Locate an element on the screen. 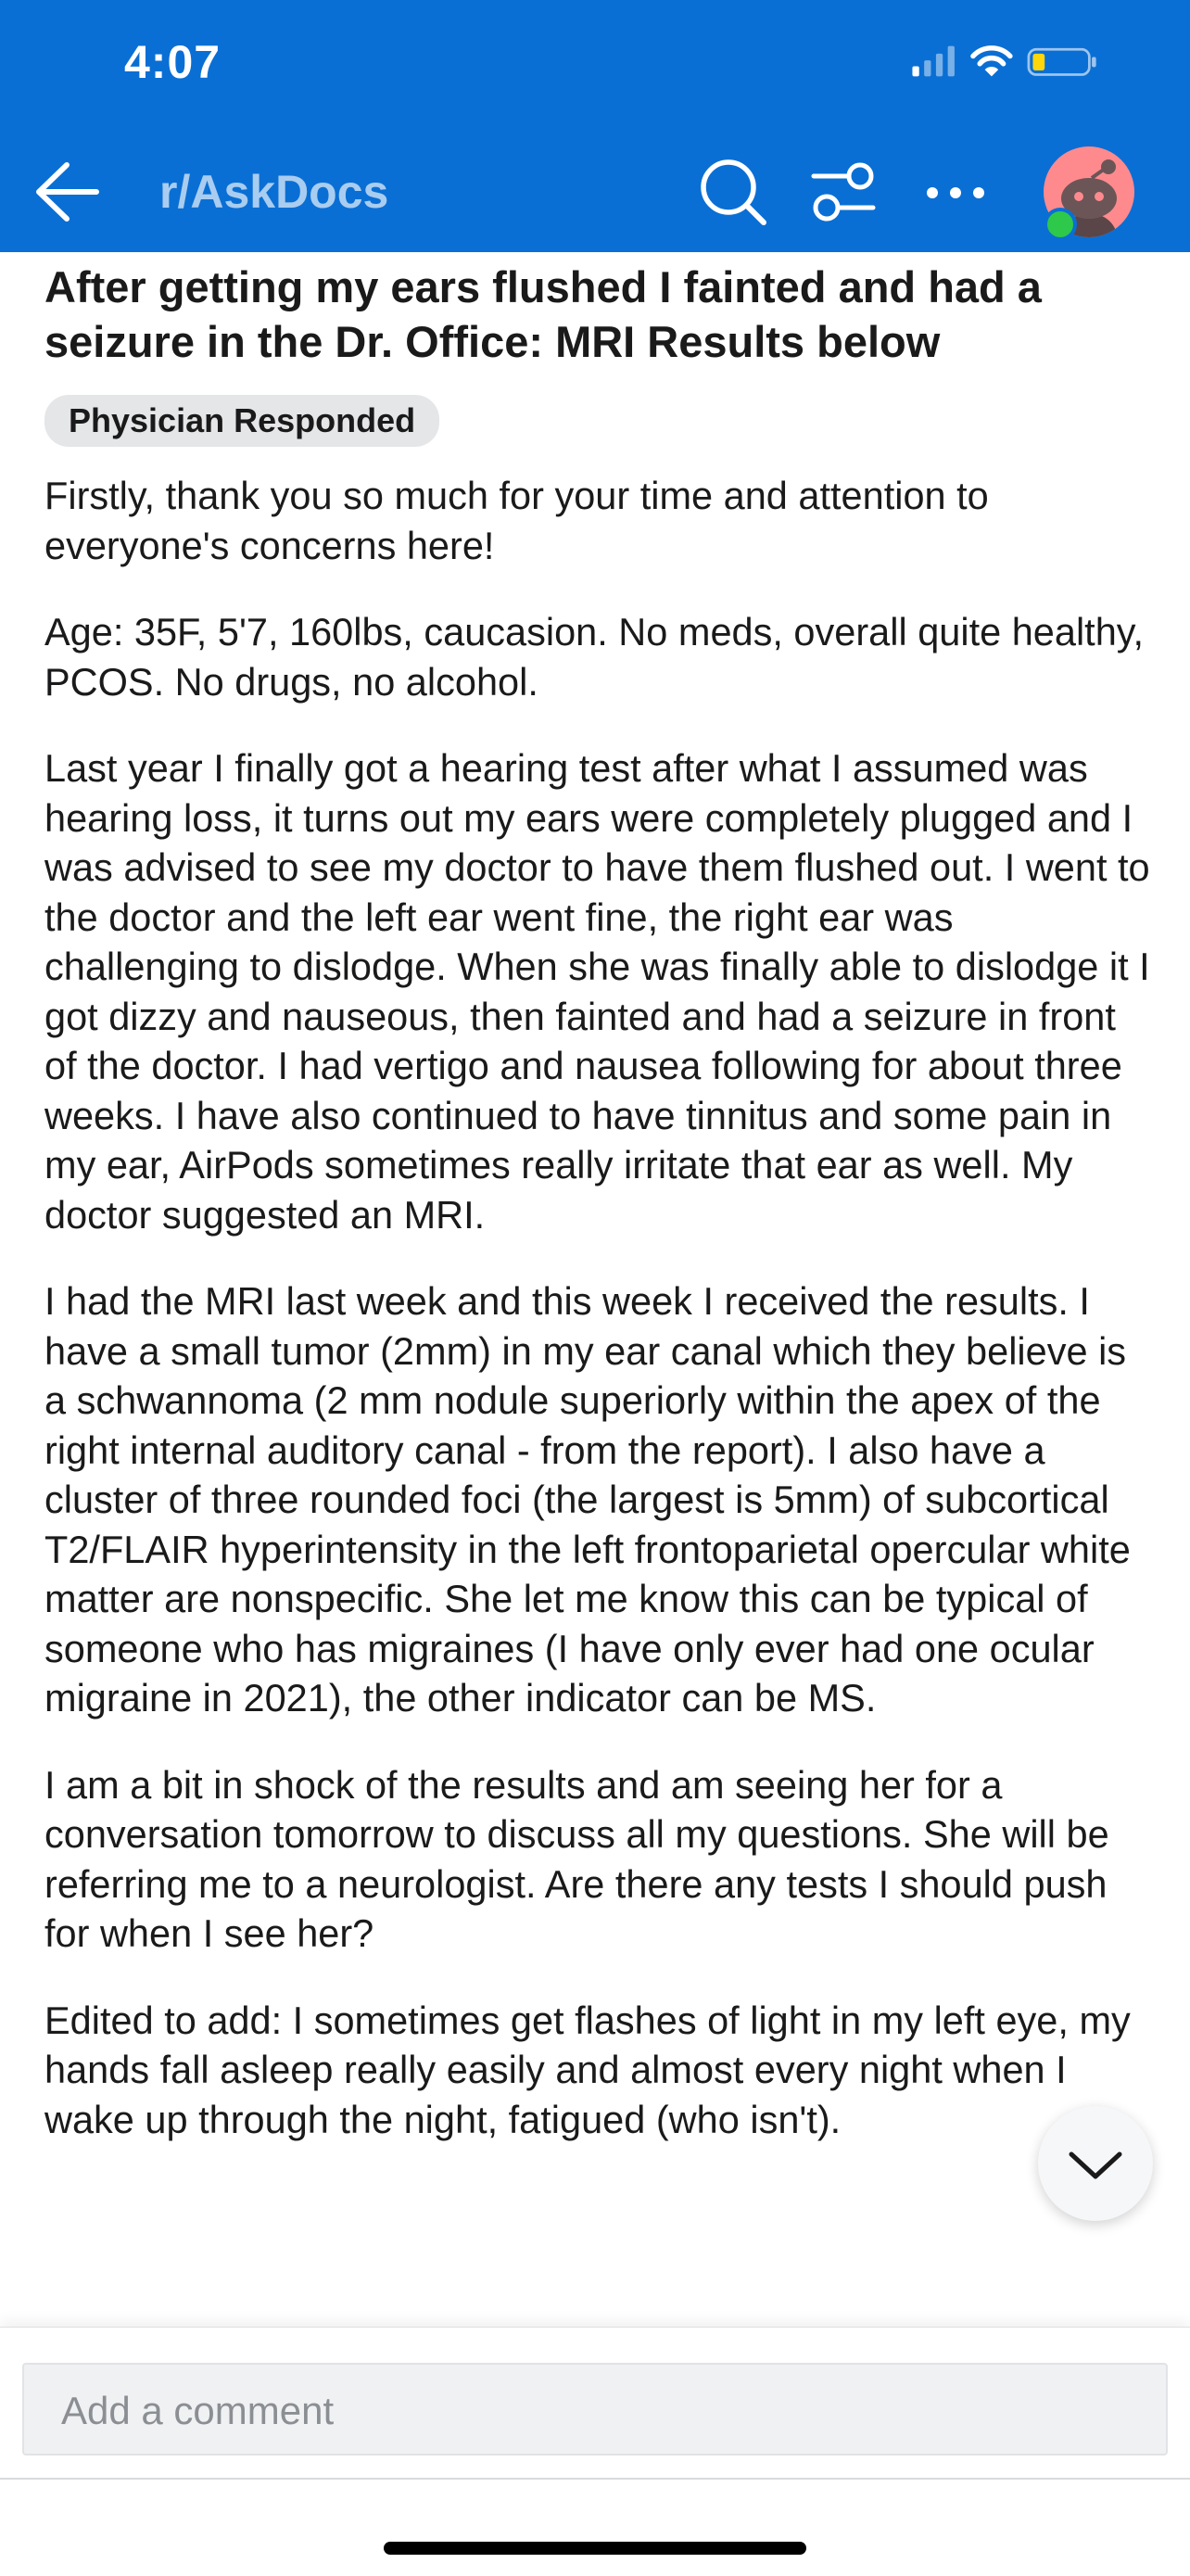  scroll-down-button is located at coordinates (1095, 2163).